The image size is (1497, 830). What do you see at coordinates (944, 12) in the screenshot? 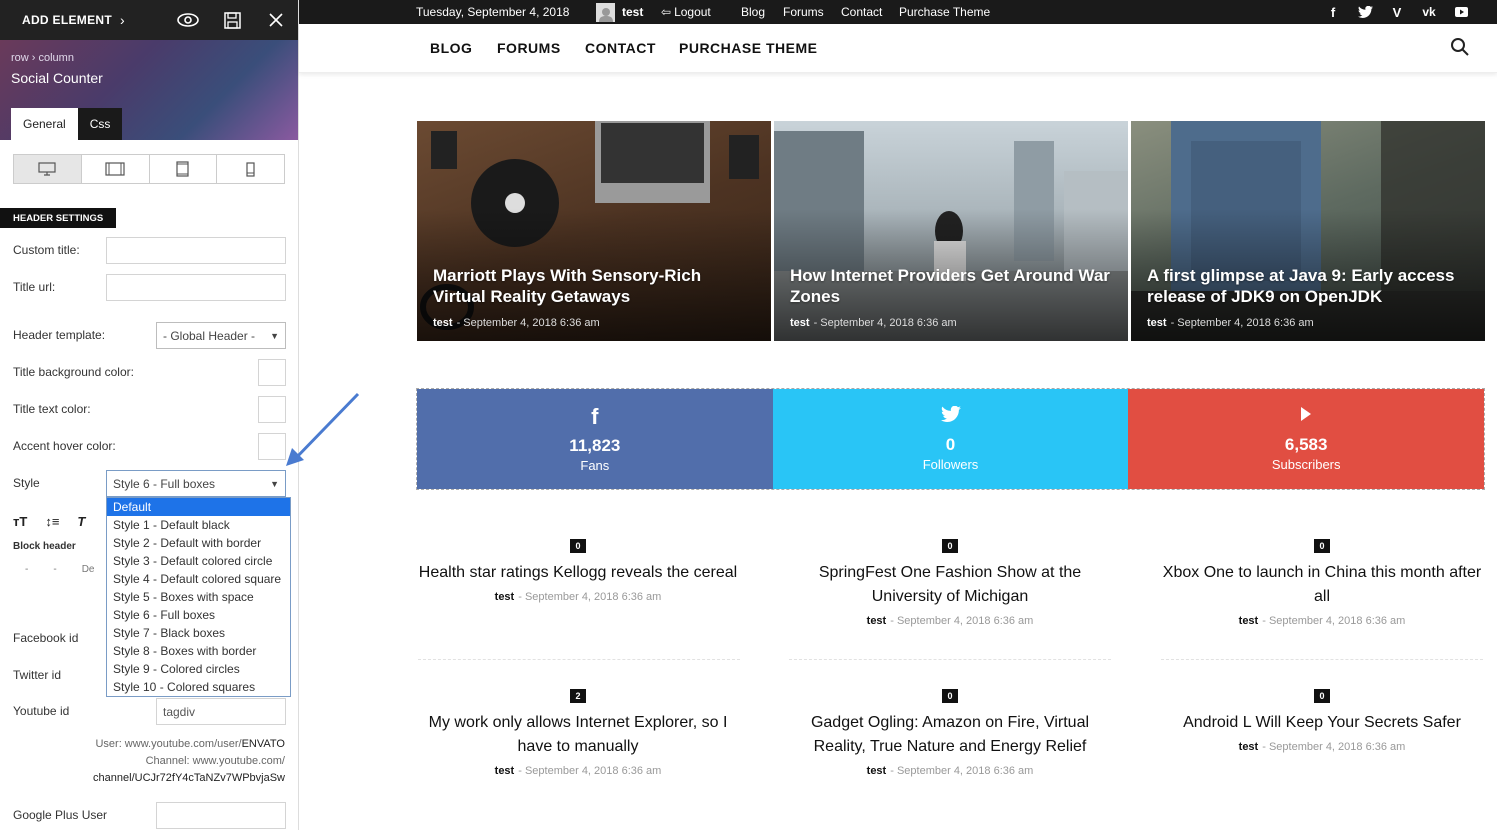
I see `top-link-purchase: Purchase Theme` at bounding box center [944, 12].